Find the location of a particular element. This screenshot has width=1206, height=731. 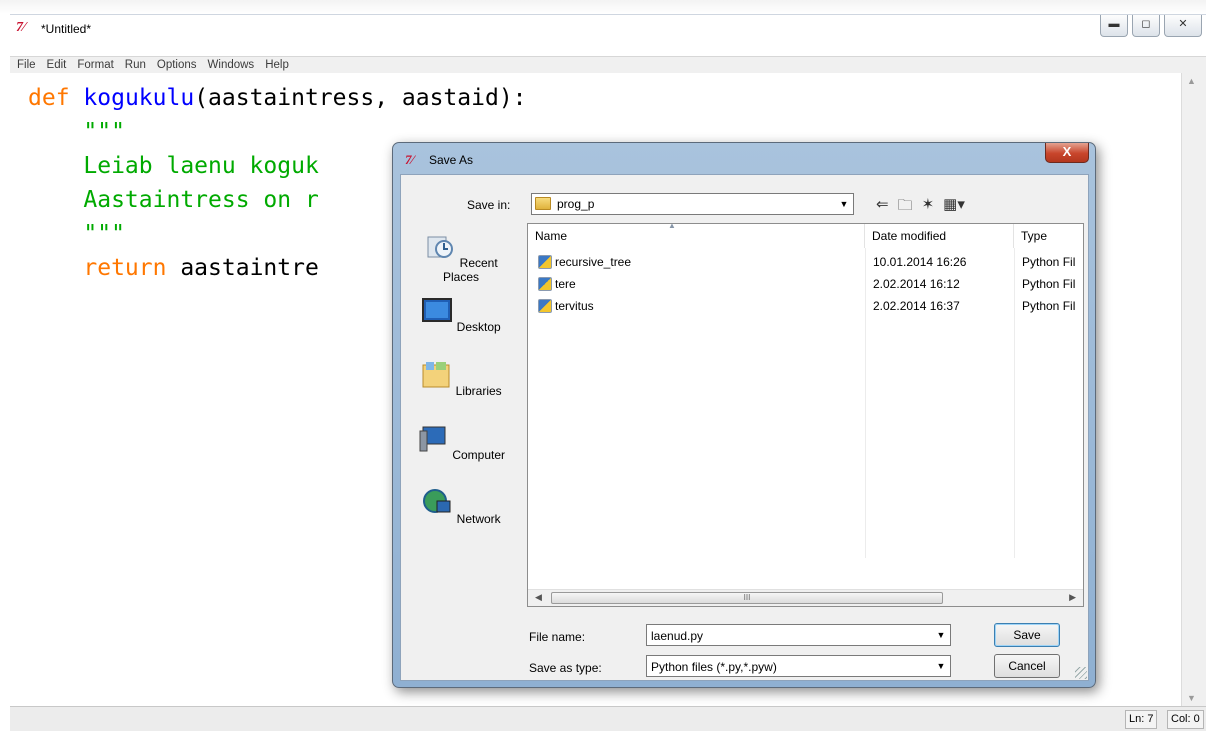

save-as-type-select: Python files (*.py,*.pyw) ▼ is located at coordinates (798, 666).